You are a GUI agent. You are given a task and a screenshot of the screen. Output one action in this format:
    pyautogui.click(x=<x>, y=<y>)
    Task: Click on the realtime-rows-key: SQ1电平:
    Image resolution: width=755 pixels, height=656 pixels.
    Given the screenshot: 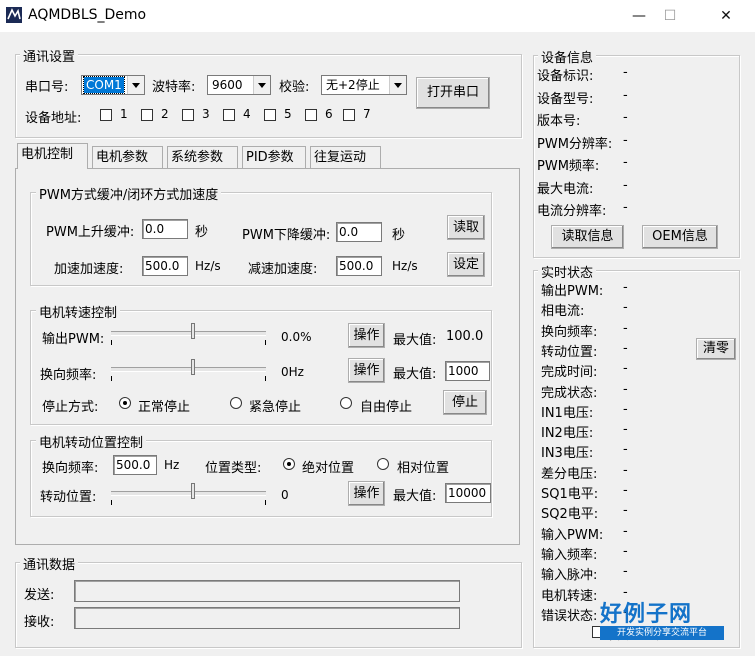 What is the action you would take?
    pyautogui.click(x=570, y=494)
    